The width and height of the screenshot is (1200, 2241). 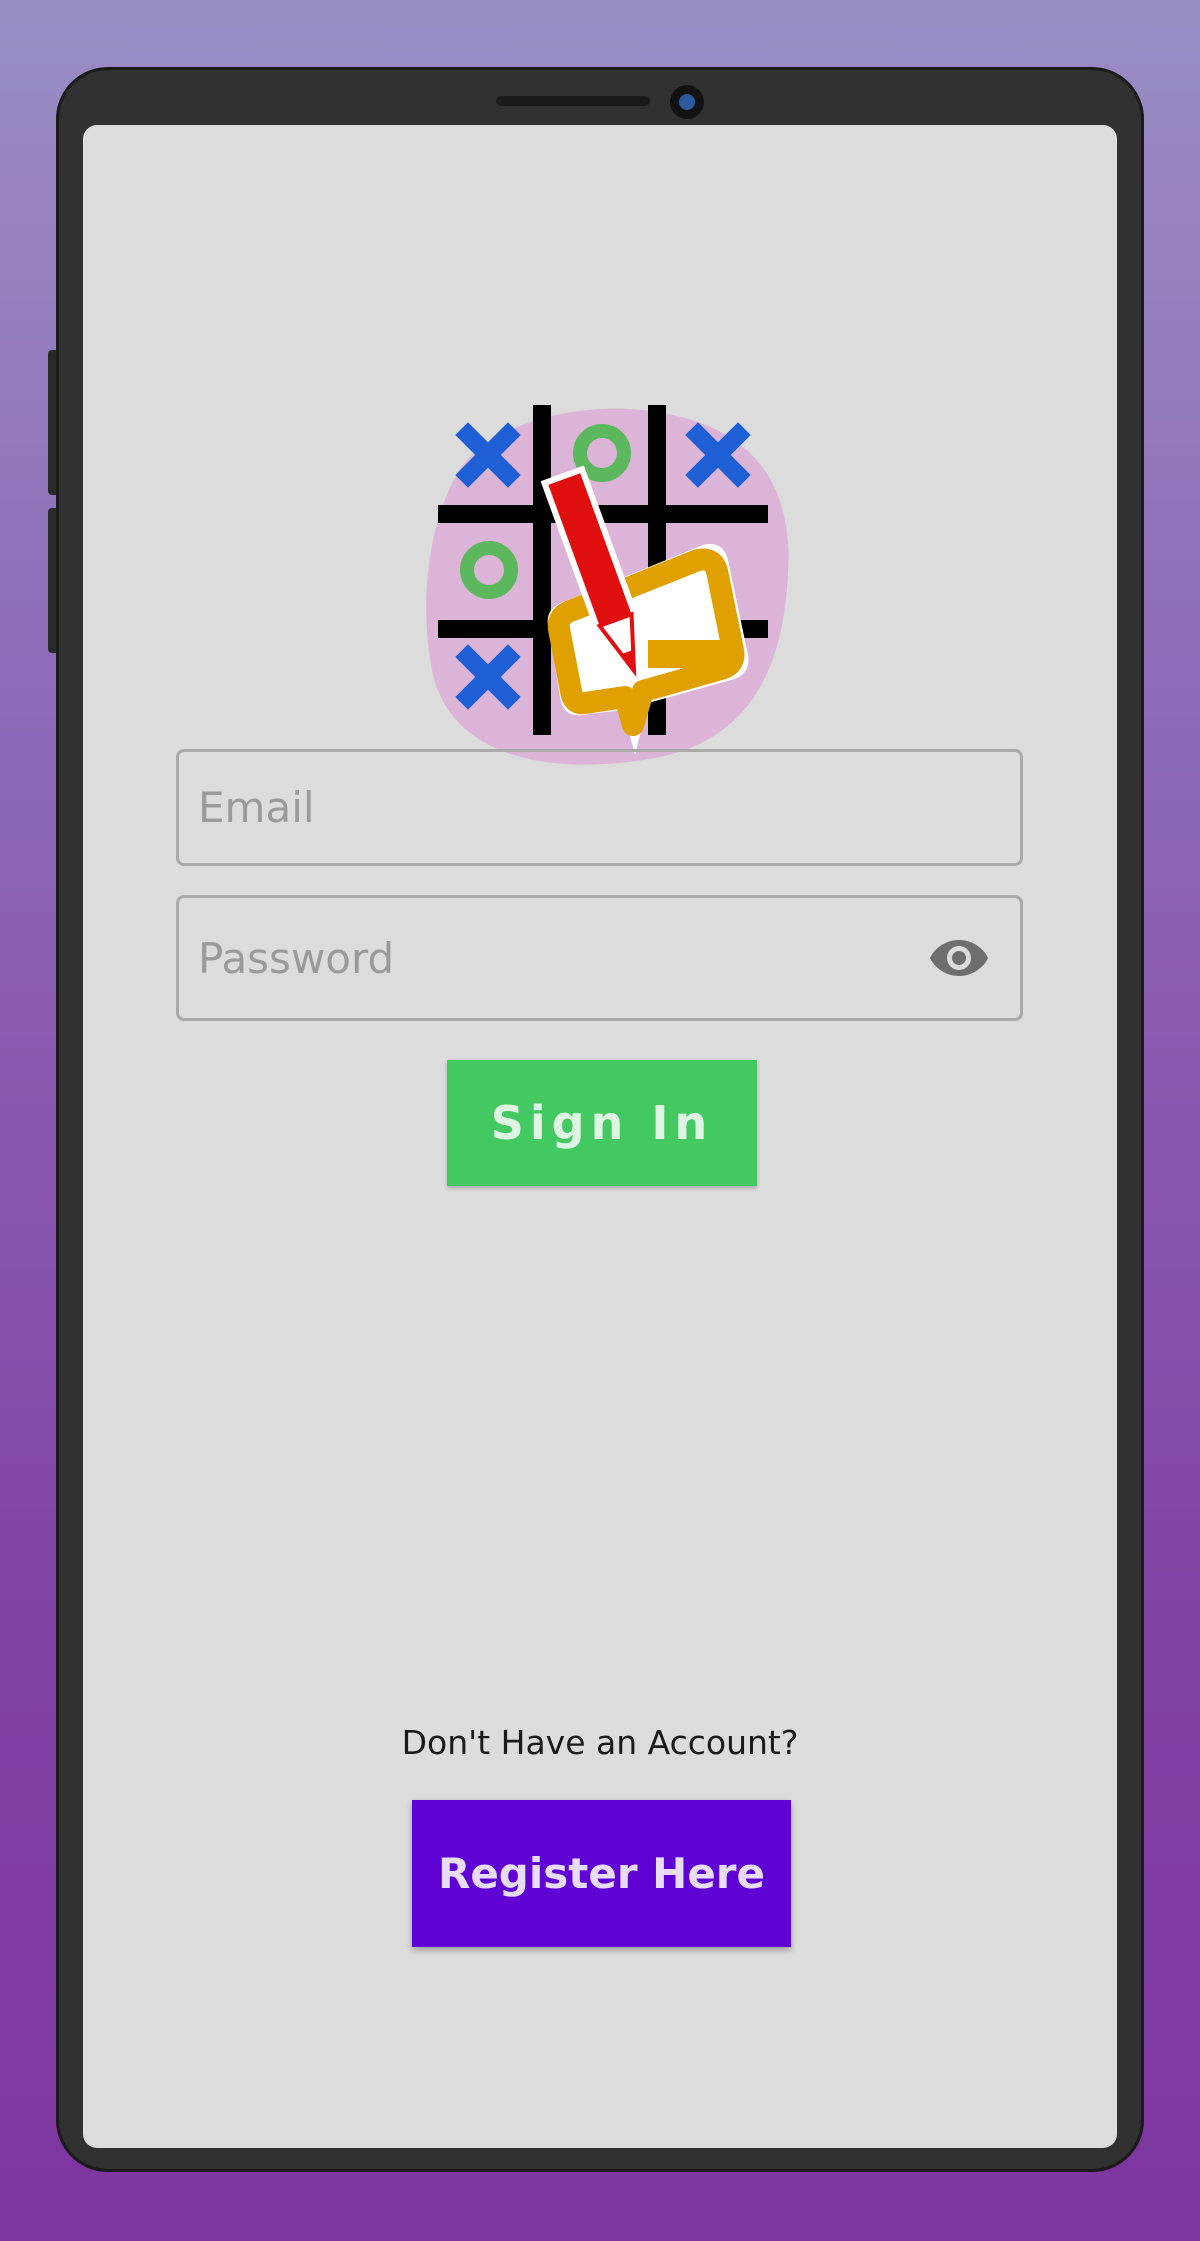 I want to click on sign-in-button: Sign In, so click(x=602, y=1123).